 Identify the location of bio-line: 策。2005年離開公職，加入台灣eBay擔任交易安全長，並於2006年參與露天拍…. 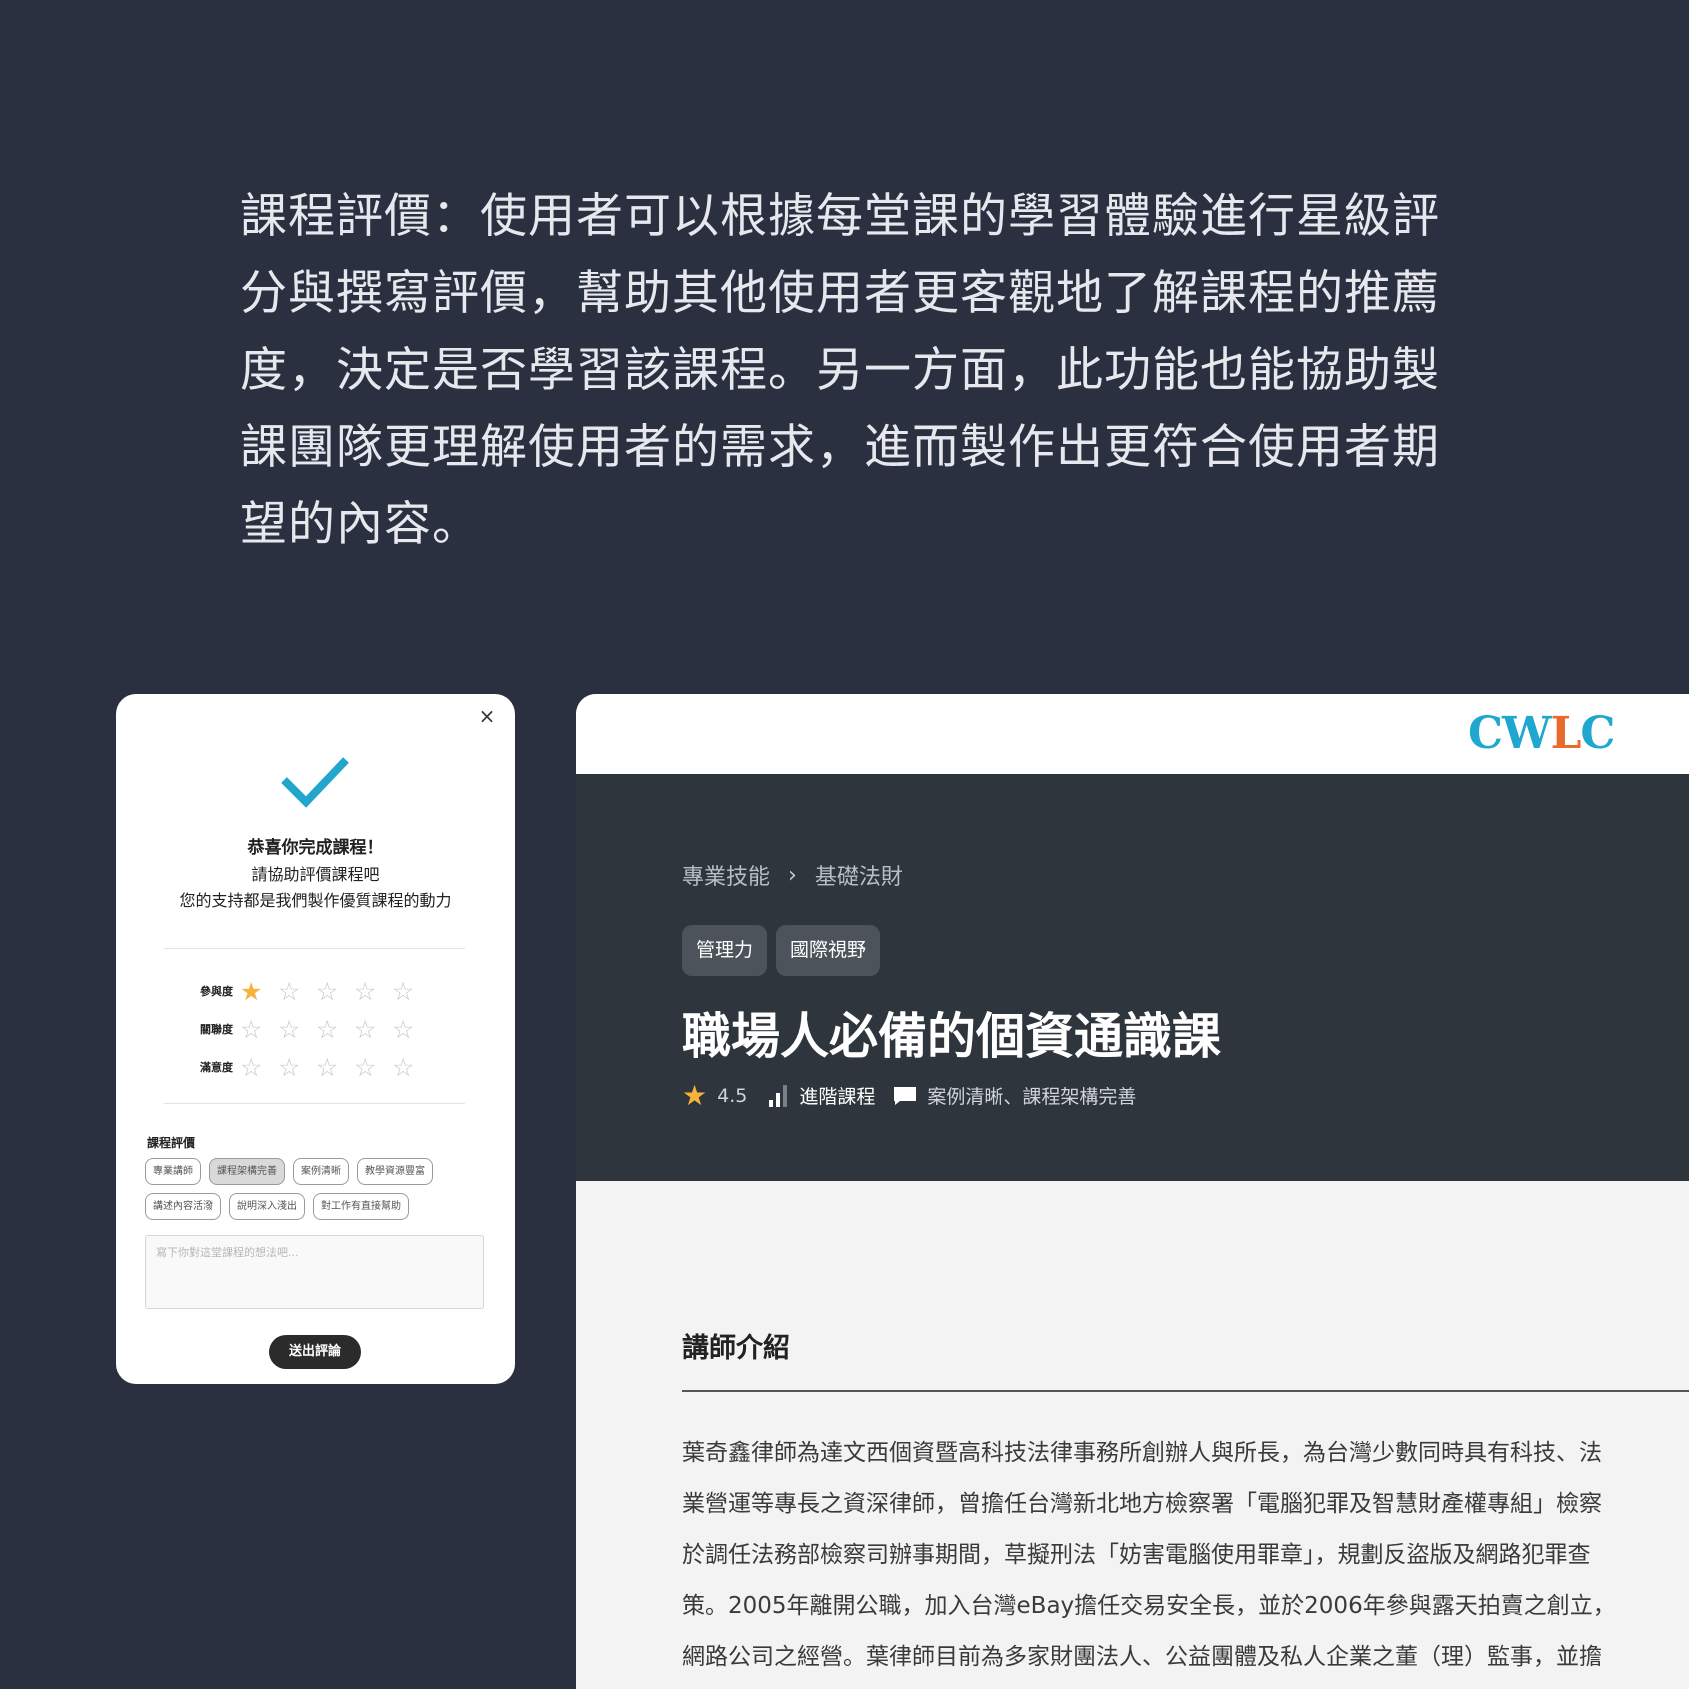
(1149, 1606).